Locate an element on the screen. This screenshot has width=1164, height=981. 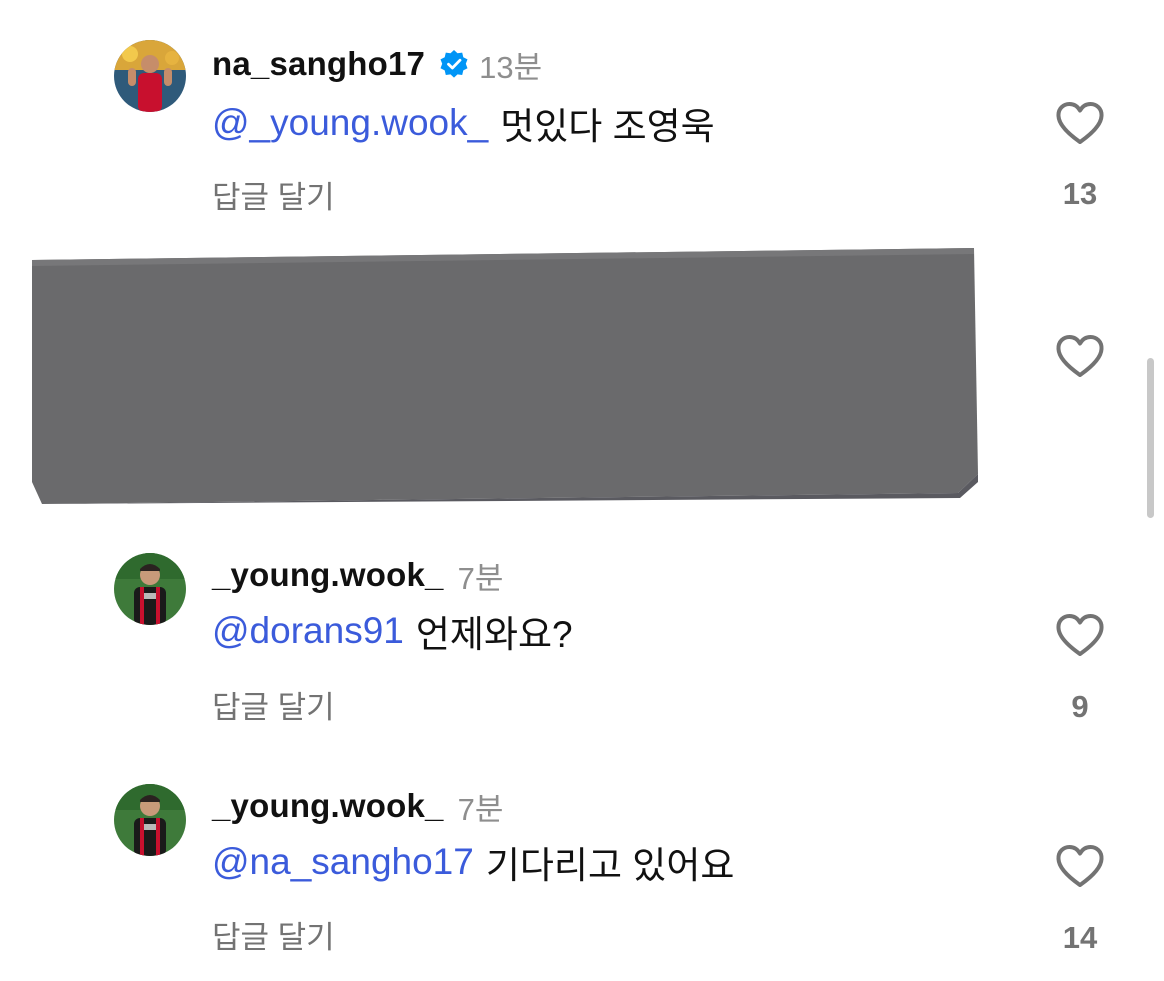
mention-link: @na_sangho17 is located at coordinates (343, 862).